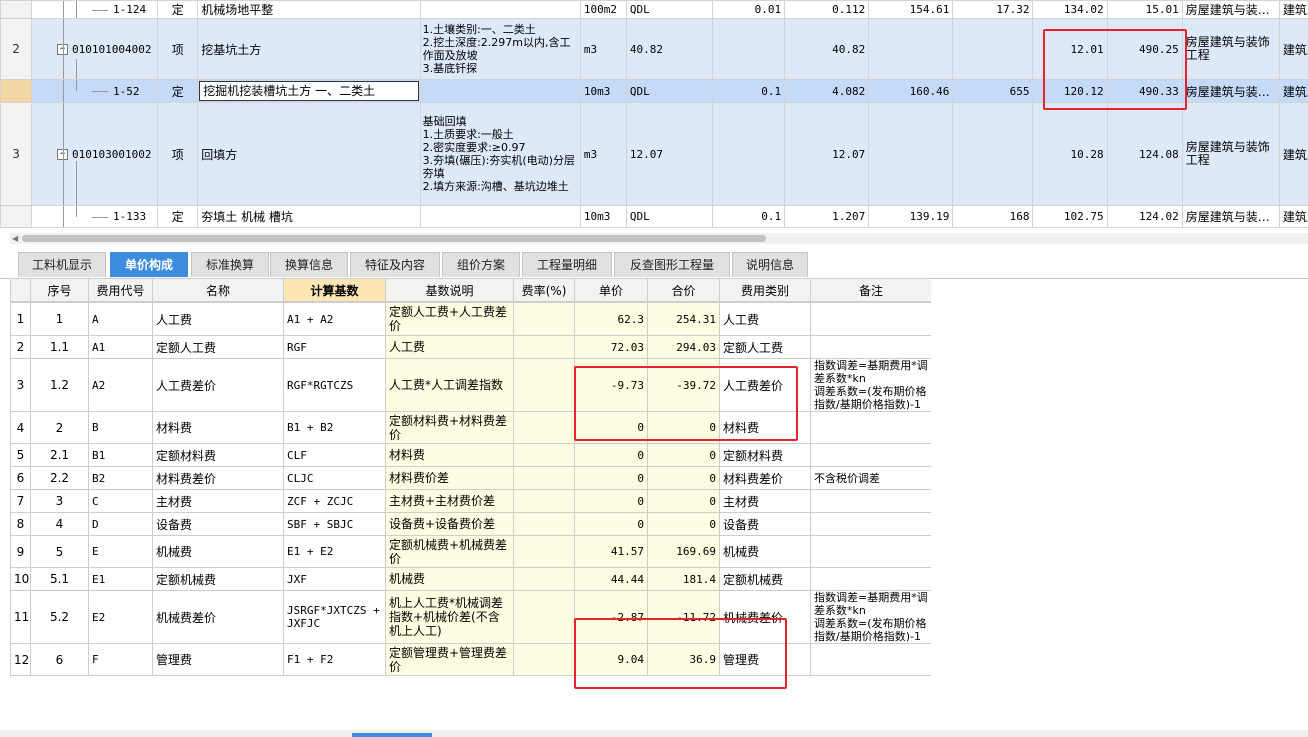 This screenshot has width=1308, height=737. What do you see at coordinates (544, 290) in the screenshot?
I see `col-header-rate: 费率(%)` at bounding box center [544, 290].